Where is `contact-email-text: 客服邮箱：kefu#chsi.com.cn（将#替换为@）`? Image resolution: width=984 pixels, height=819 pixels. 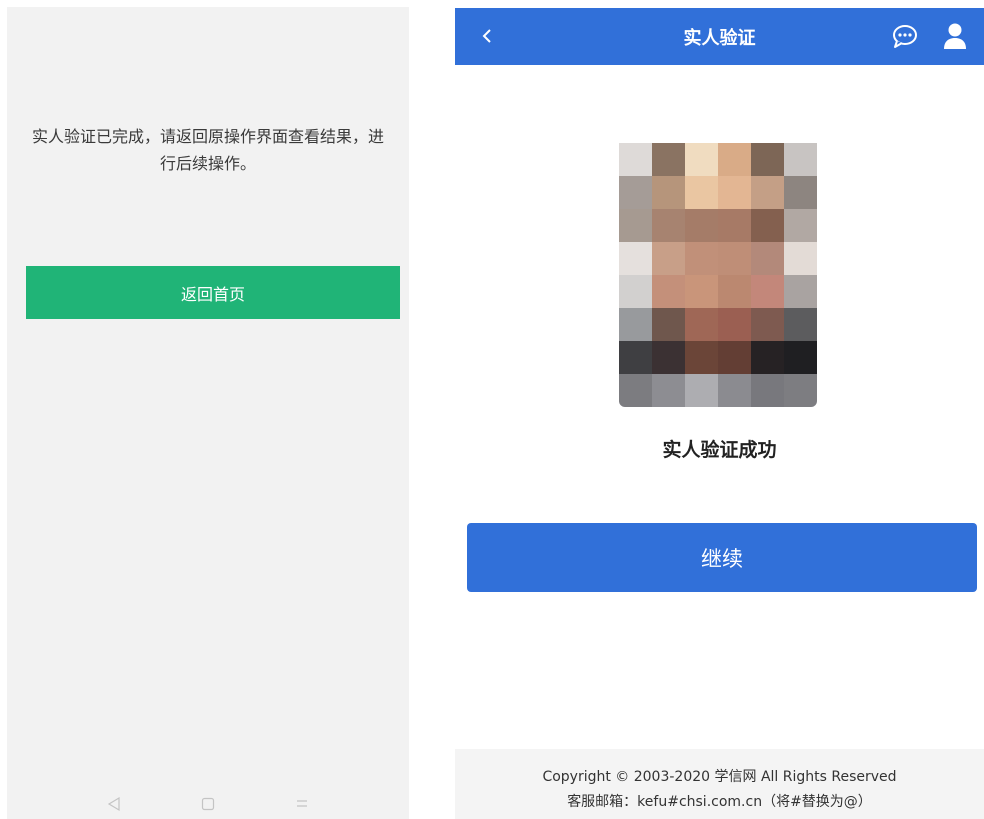 contact-email-text: 客服邮箱：kefu#chsi.com.cn（将#替换为@） is located at coordinates (719, 802).